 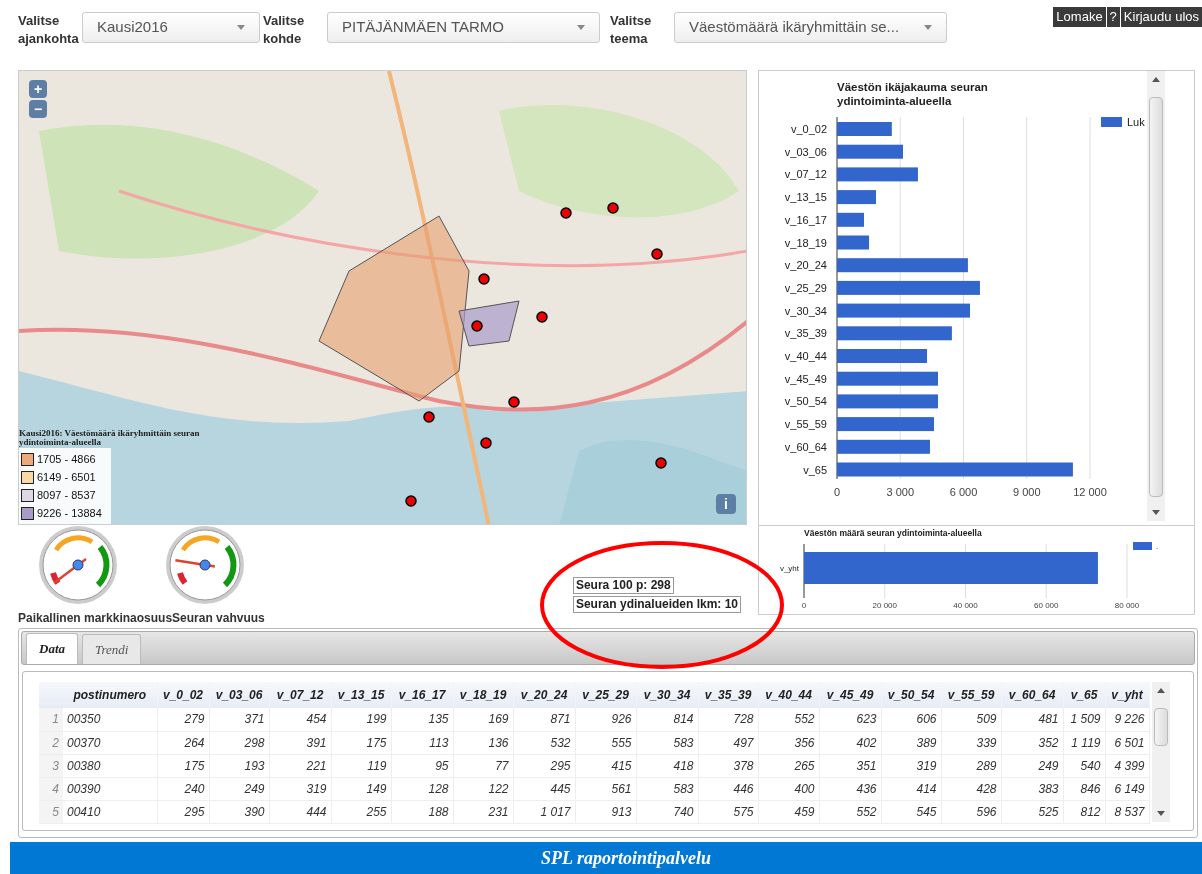 I want to click on stat-box: Seura 100 p: 298, so click(x=623, y=585).